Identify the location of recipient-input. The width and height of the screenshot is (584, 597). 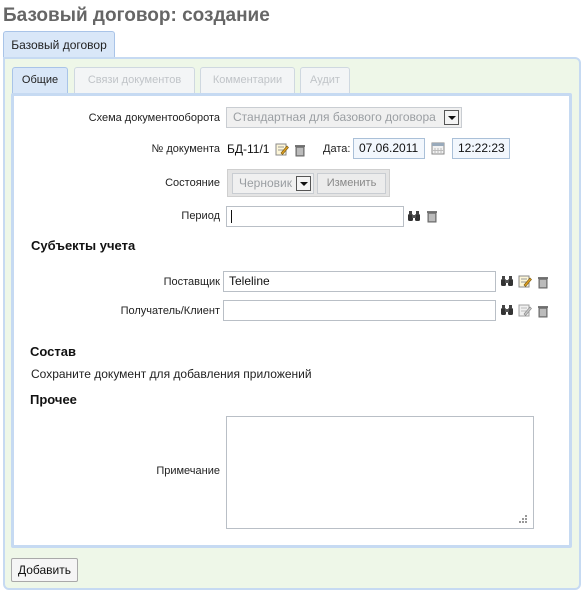
(359, 310).